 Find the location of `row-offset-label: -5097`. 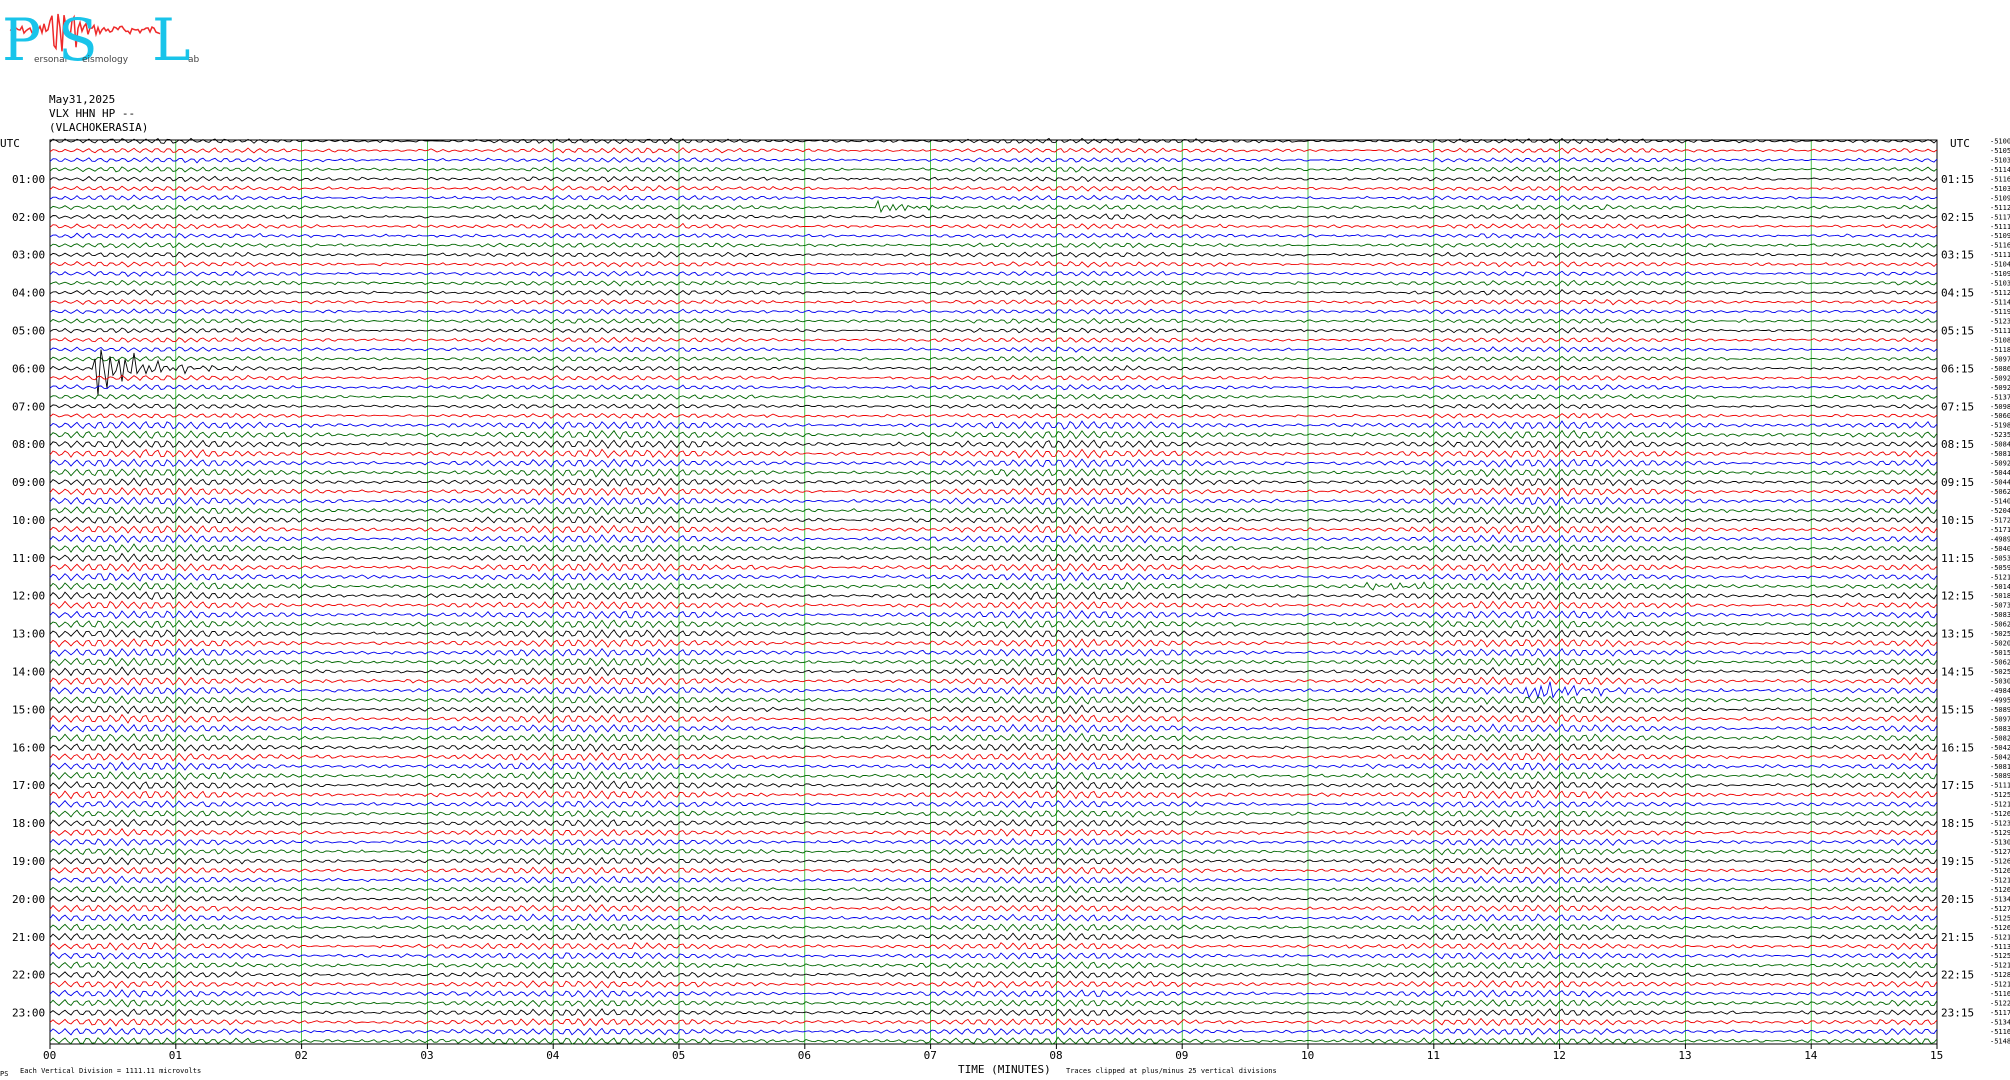

row-offset-label: -5097 is located at coordinates (2000, 719).